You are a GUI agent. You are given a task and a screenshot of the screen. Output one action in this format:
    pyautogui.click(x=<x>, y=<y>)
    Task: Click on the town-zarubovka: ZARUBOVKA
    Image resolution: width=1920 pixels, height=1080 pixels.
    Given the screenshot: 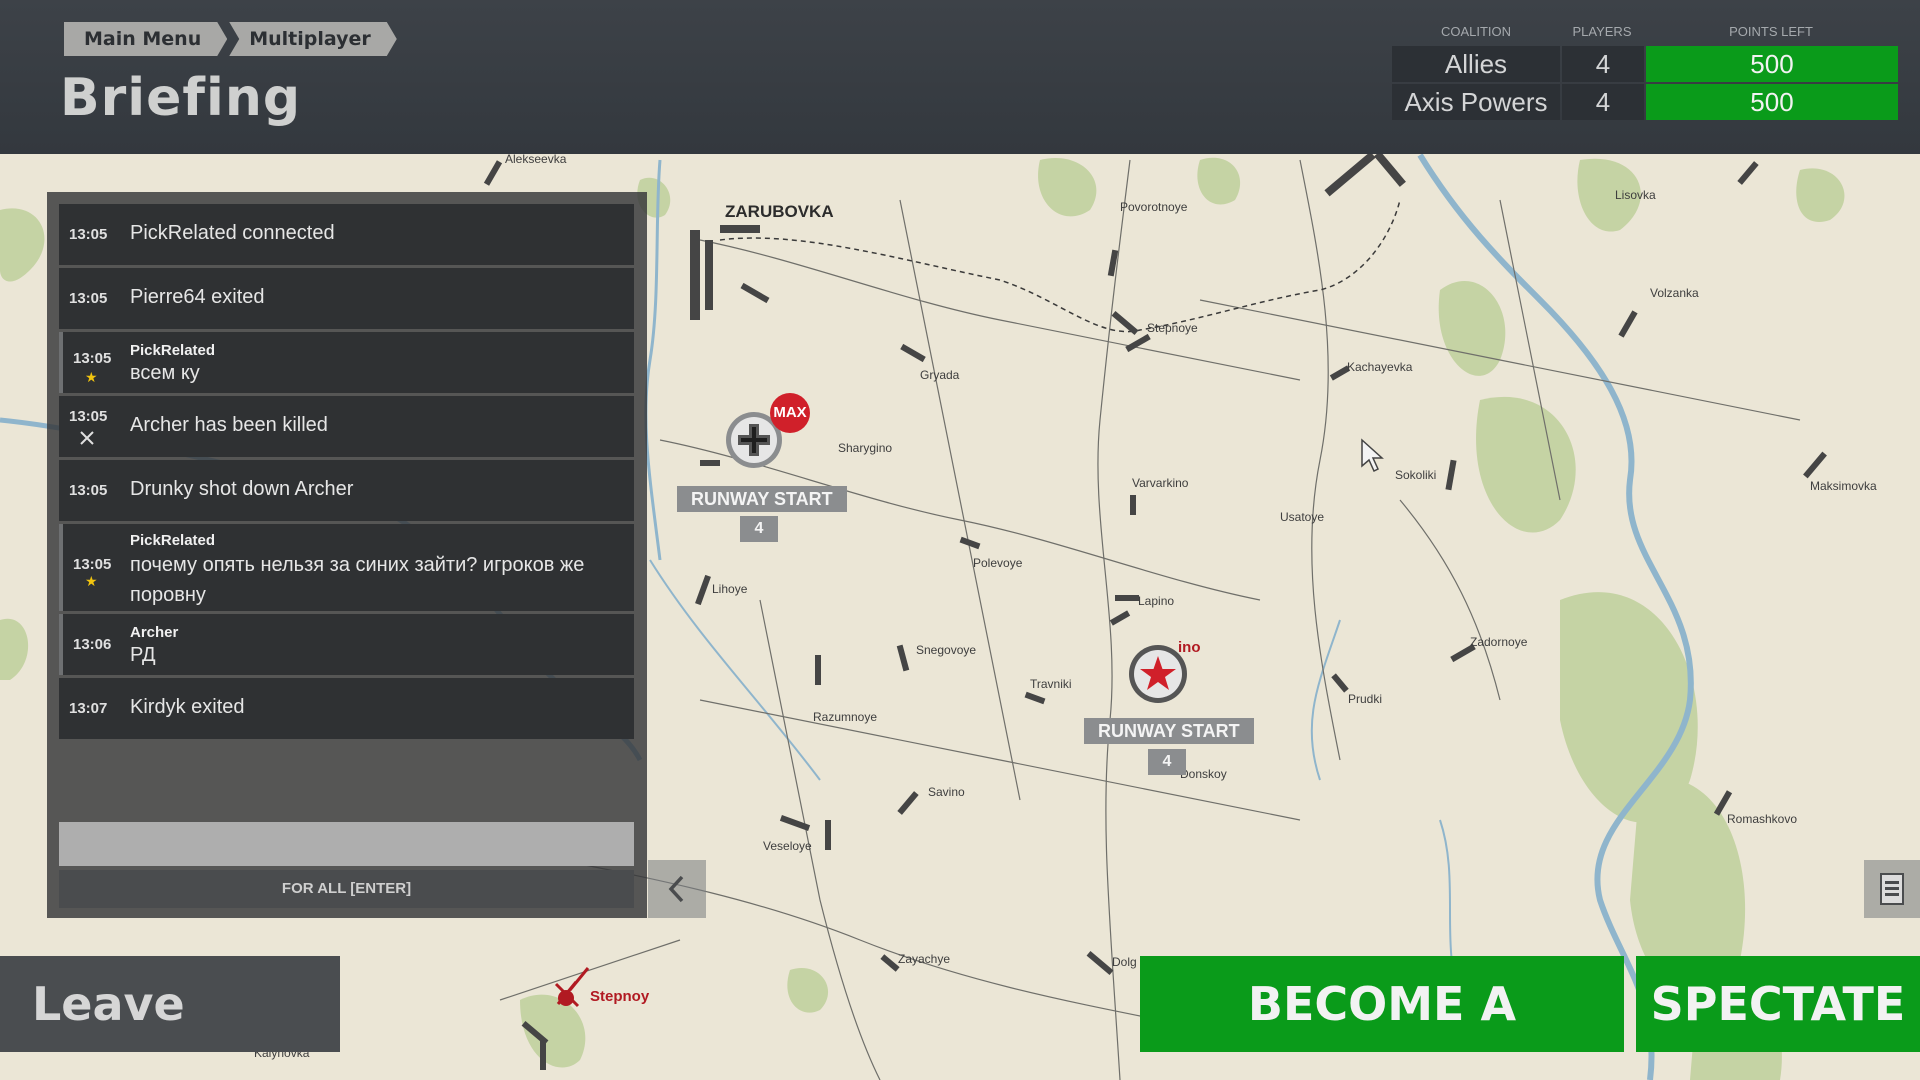 What is the action you would take?
    pyautogui.click(x=779, y=211)
    